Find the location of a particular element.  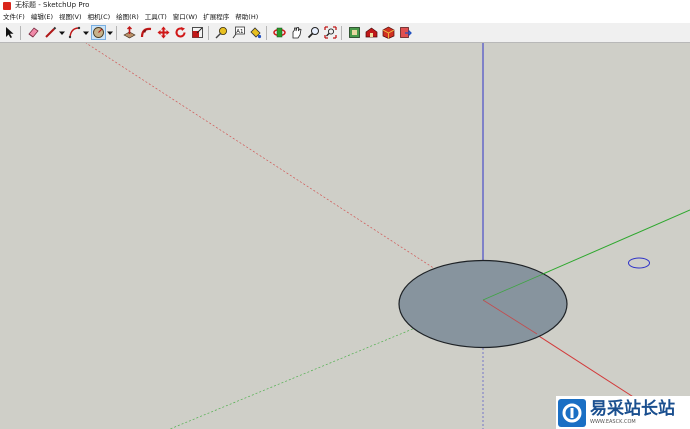

zoom-extents-icon is located at coordinates (330, 32).